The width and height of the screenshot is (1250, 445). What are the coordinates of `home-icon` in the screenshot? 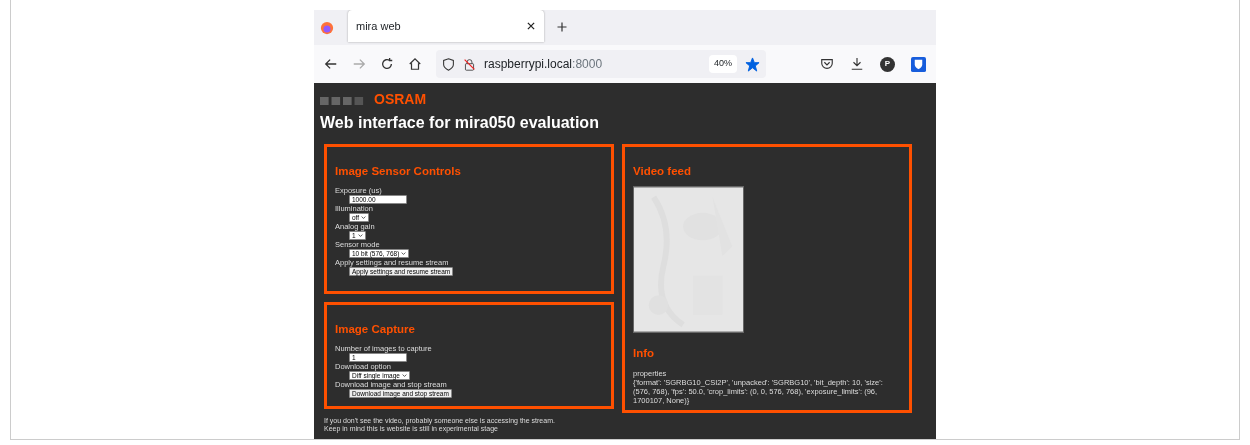 It's located at (415, 64).